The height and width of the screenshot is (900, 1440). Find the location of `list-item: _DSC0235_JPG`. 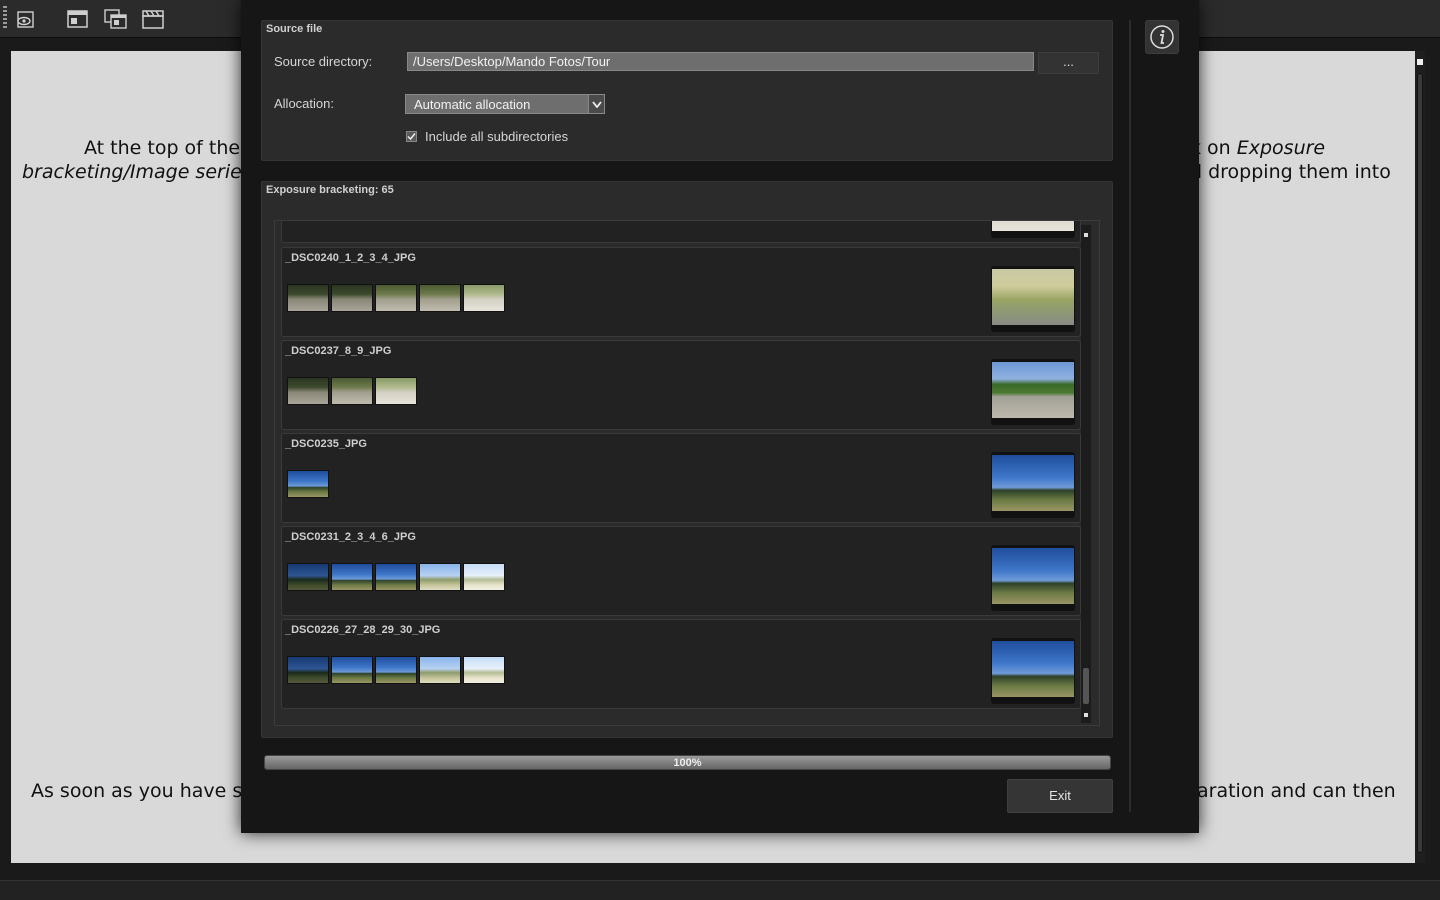

list-item: _DSC0235_JPG is located at coordinates (681, 478).